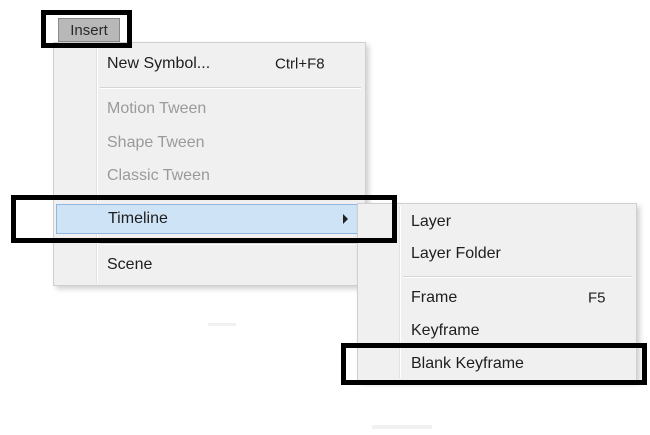  I want to click on submenu-item-frame: Frame F5, so click(497, 298).